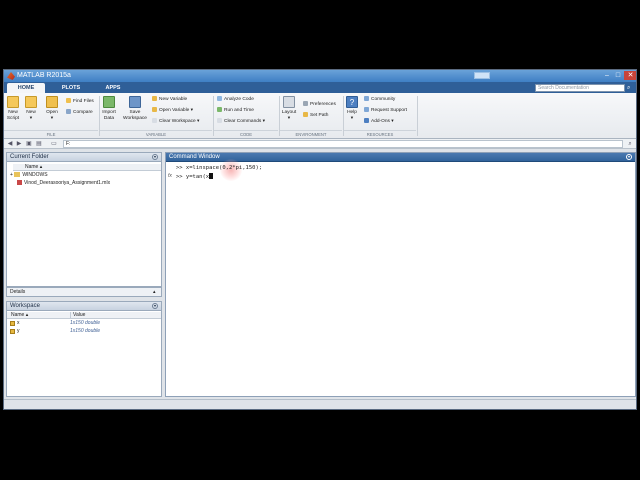 This screenshot has height=480, width=640. I want to click on variable-value: 1x150 double, so click(85, 331).